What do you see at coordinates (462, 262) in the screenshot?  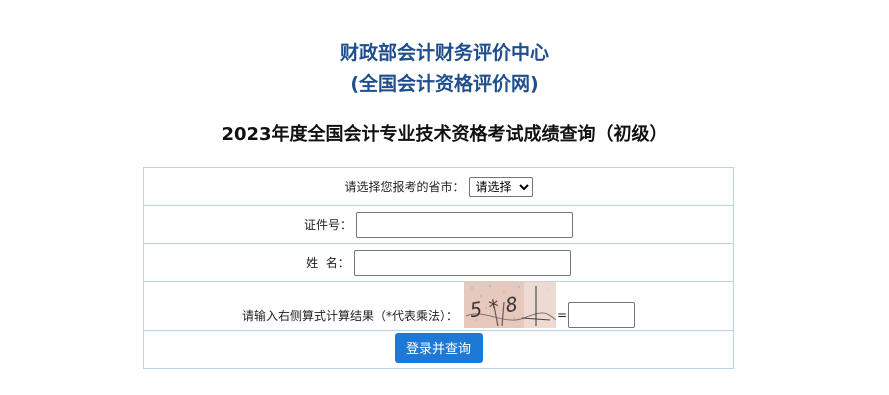 I see `name-input` at bounding box center [462, 262].